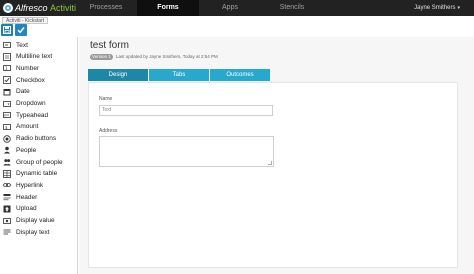  I want to click on palette-item-label: Upload, so click(26, 209).